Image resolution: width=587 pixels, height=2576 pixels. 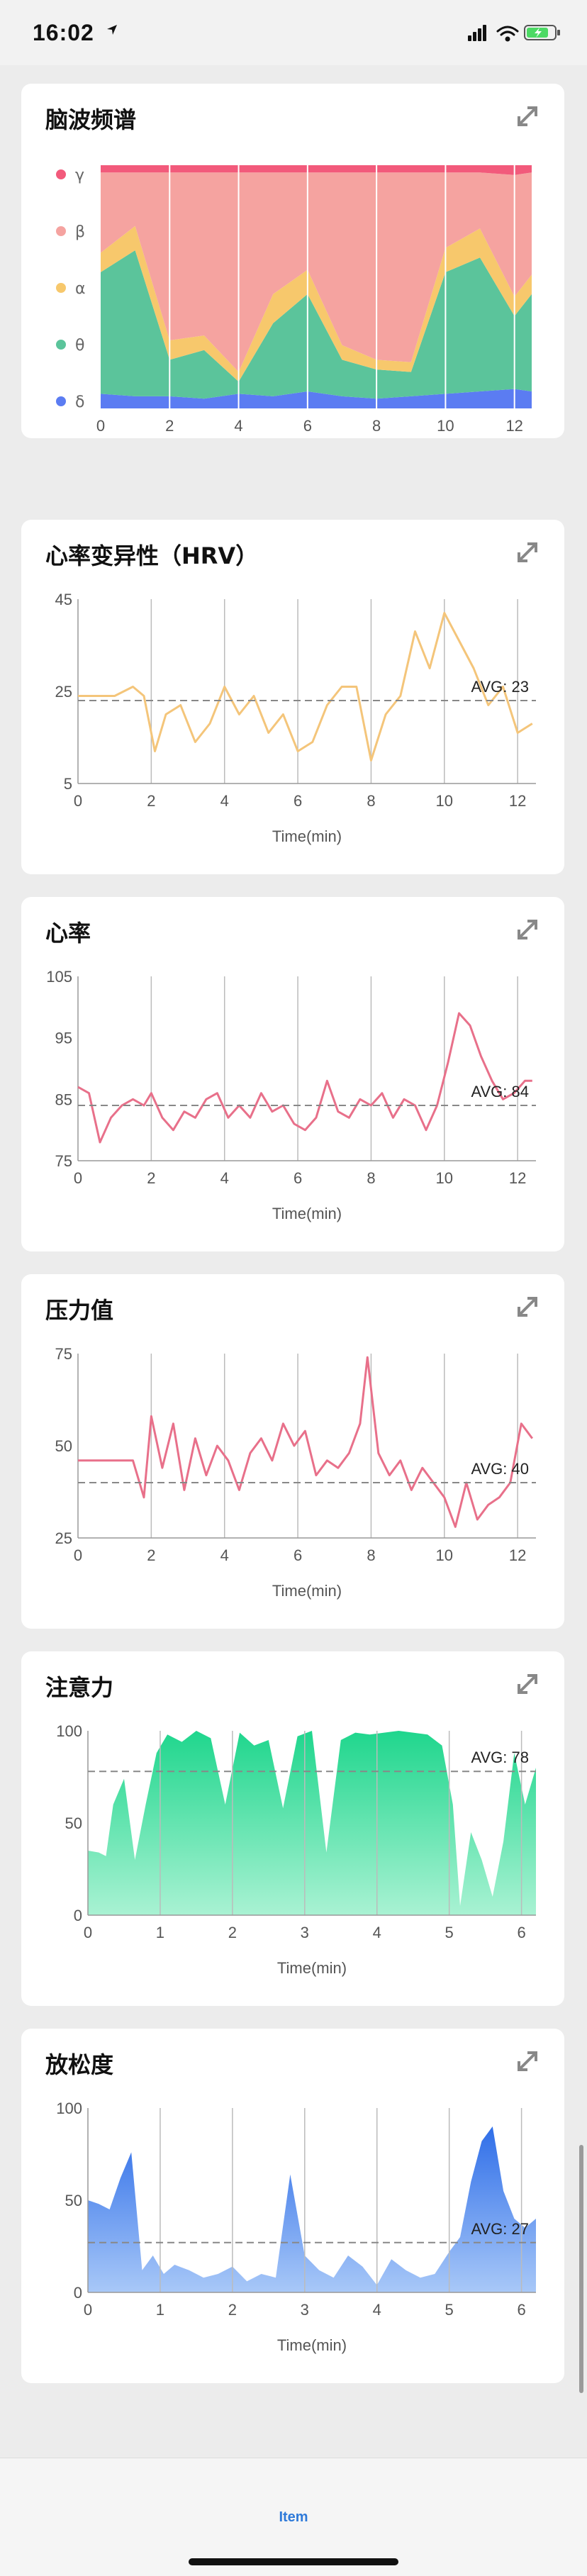 I want to click on chart-hrv: 0 2 4 6 8 10 12 Time(min) 45 25 5 AVG: 23, so click(x=295, y=718).